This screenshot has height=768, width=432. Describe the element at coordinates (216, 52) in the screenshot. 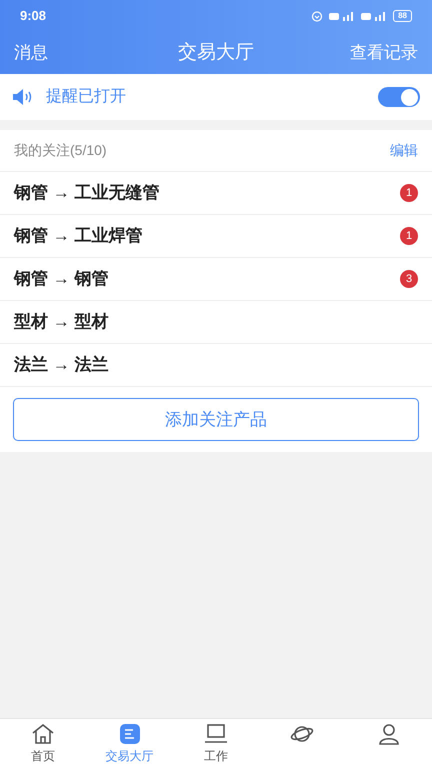

I see `page-title: 交易大厅` at that location.